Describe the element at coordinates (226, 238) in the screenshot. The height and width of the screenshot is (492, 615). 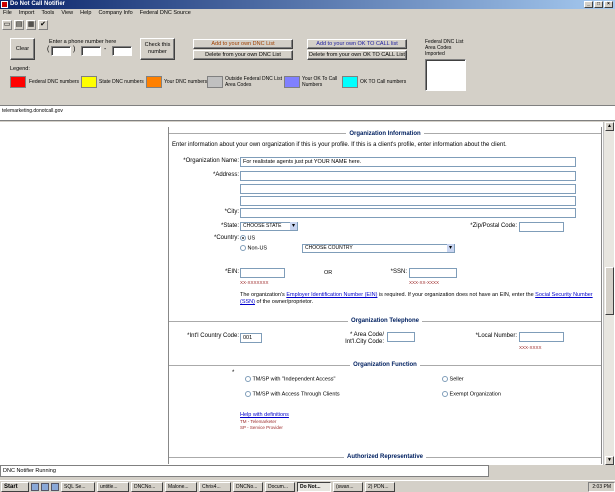
I see `country-label: *Country:` at that location.